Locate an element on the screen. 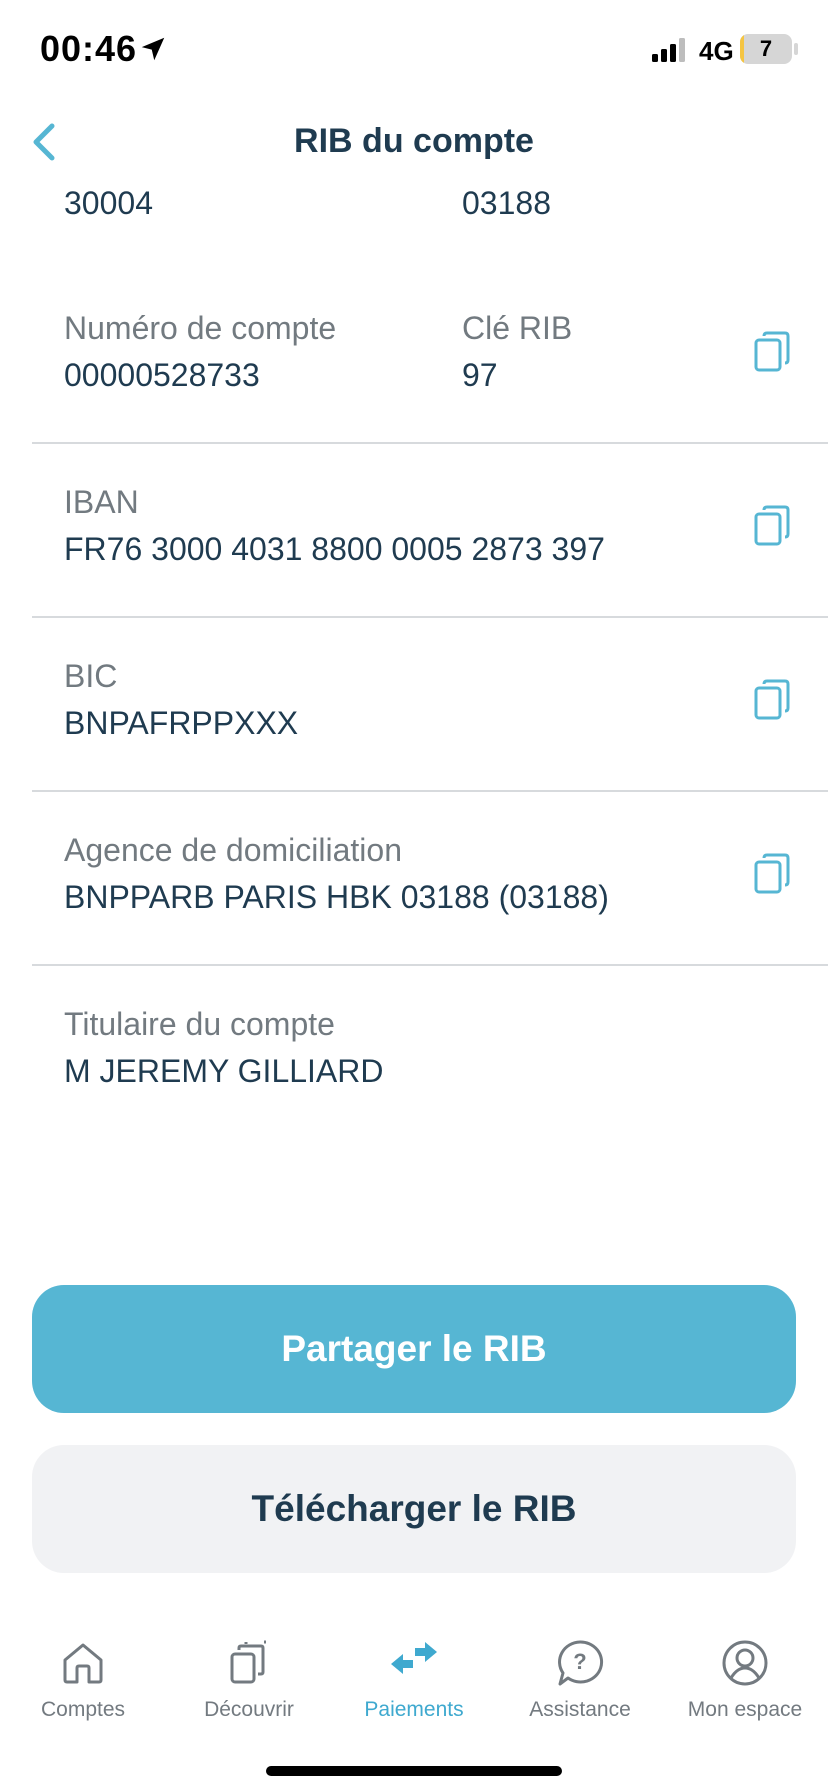 The width and height of the screenshot is (828, 1792). copy-bic-button is located at coordinates (772, 700).